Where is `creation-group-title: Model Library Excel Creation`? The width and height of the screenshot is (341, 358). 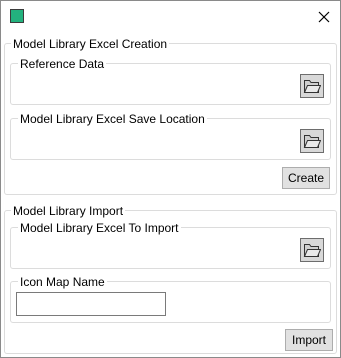
creation-group-title: Model Library Excel Creation is located at coordinates (90, 44).